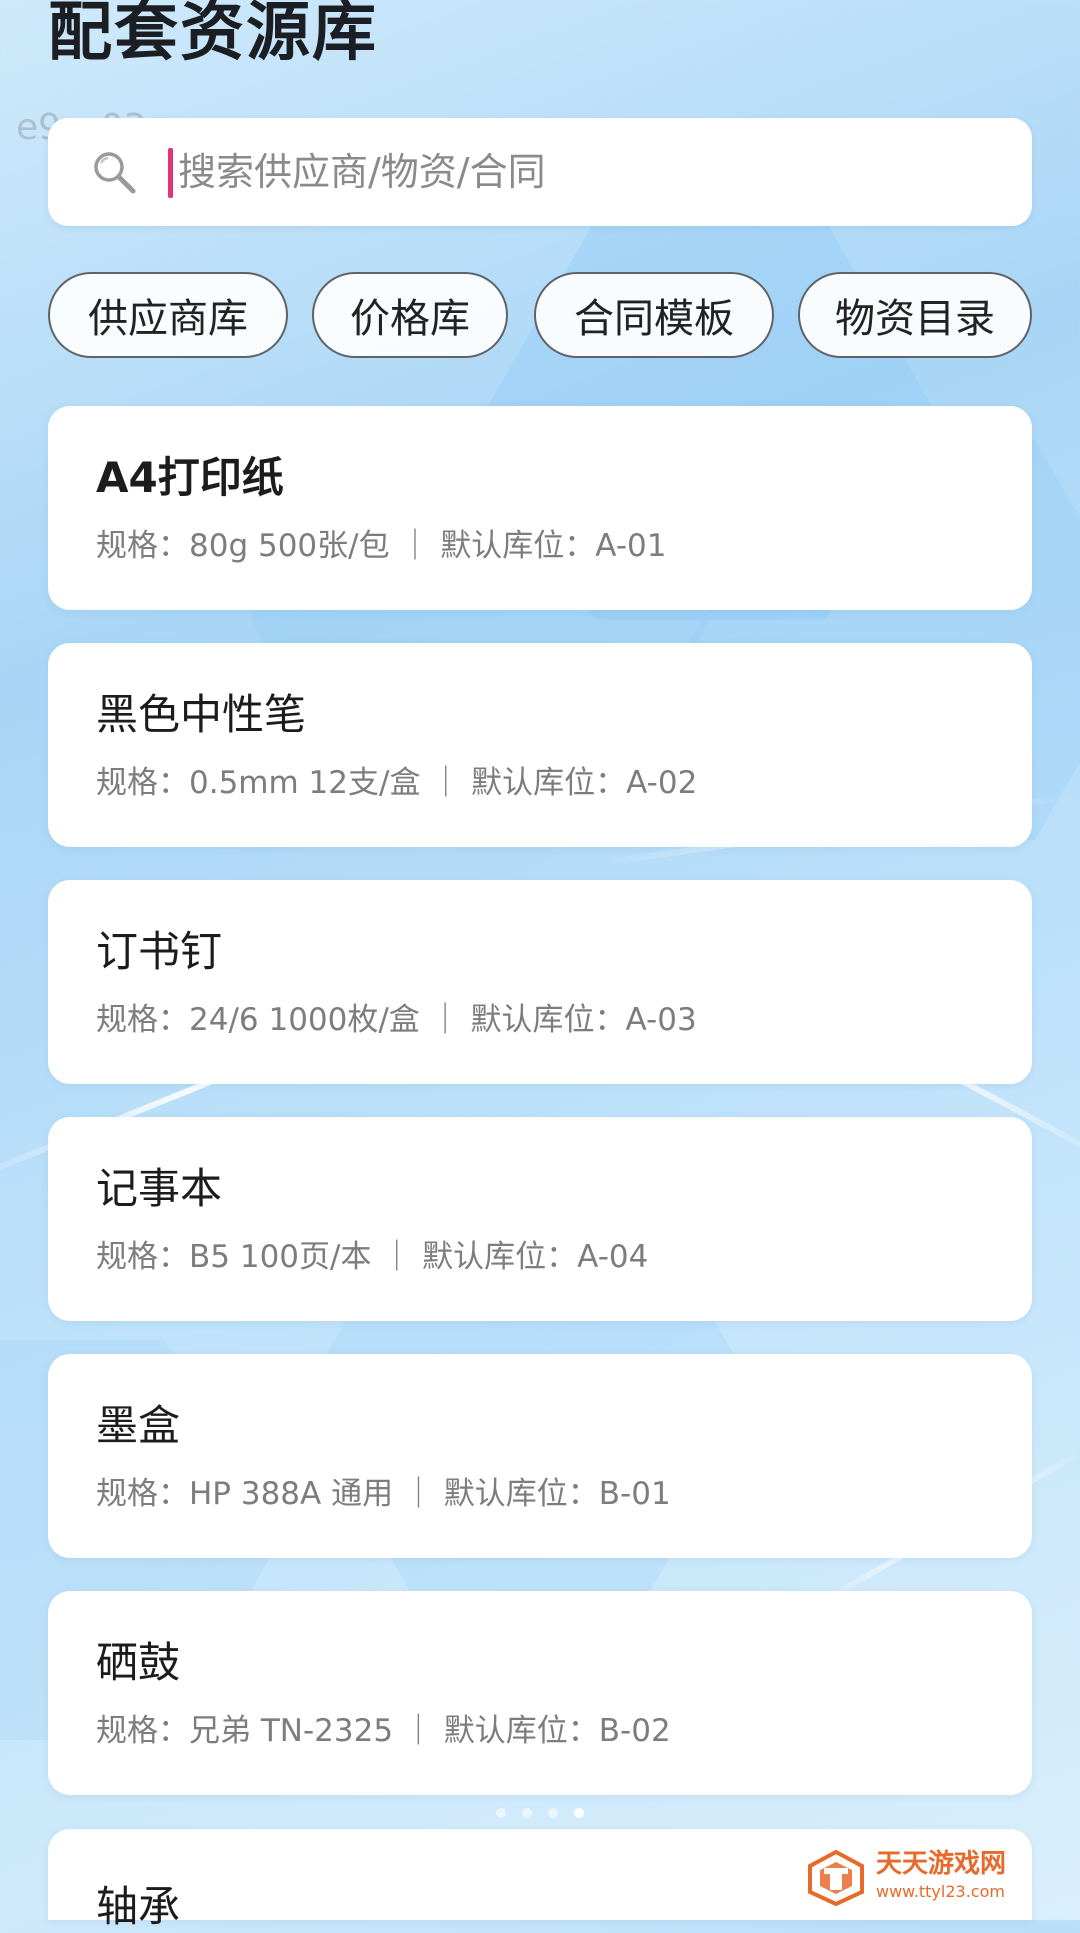 Image resolution: width=1080 pixels, height=1933 pixels. I want to click on list-item: 墨盒 规格：HP 388A 通用 ｜ 默认库位：B-01, so click(540, 1456).